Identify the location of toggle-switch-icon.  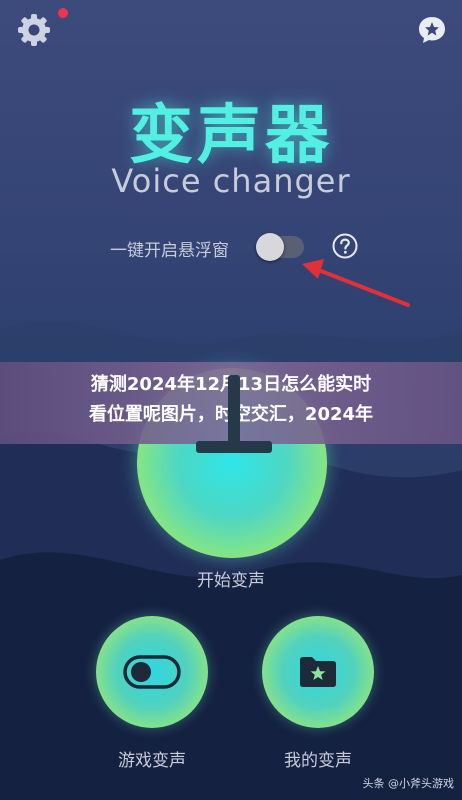
(152, 672).